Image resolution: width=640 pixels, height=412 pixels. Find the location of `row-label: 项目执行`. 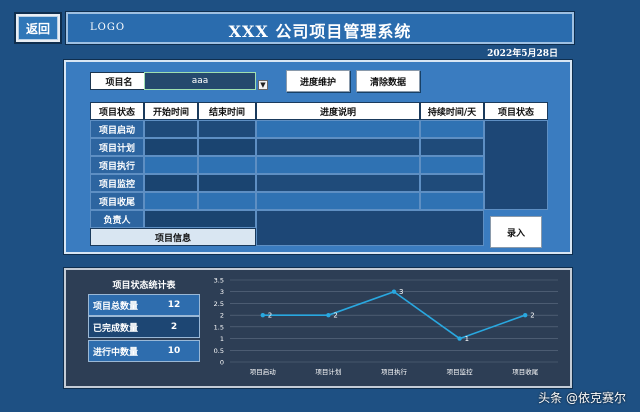

row-label: 项目执行 is located at coordinates (117, 165).